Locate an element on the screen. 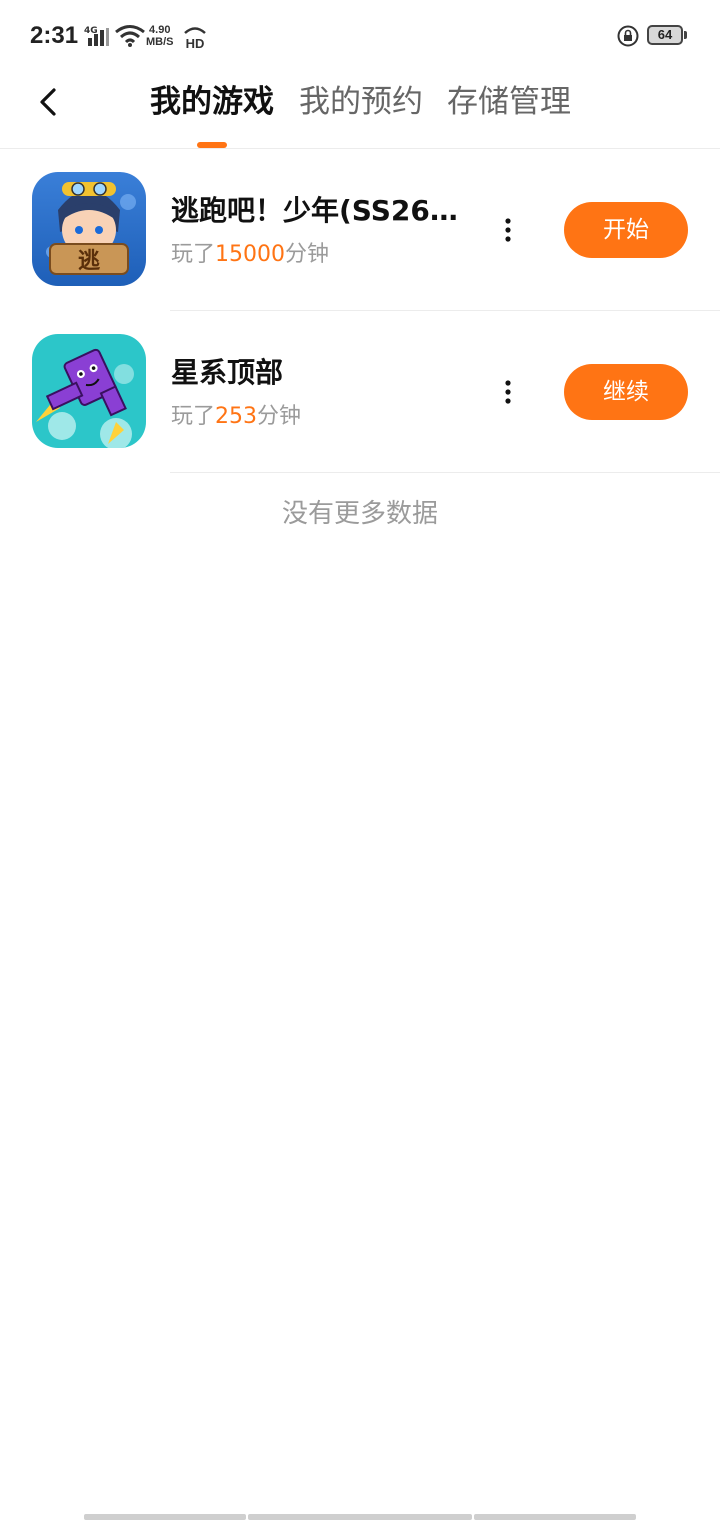 Image resolution: width=720 pixels, height=1520 pixels. game-list-item: 逃 逃跑吧！少年(SS26... 玩了15000分钟 开始 is located at coordinates (360, 230).